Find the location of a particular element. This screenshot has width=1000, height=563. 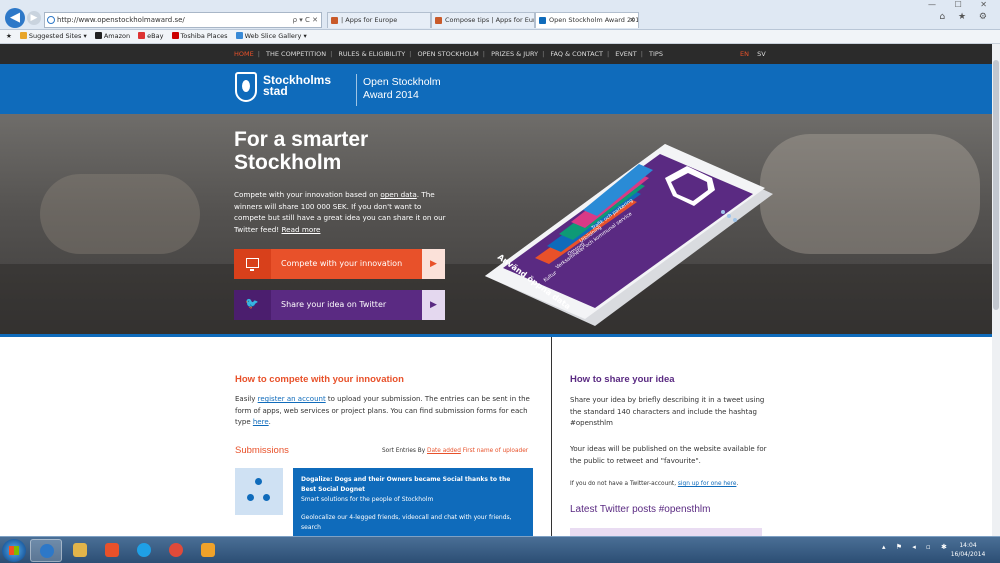

share-heading: How to share your idea is located at coordinates (622, 379).